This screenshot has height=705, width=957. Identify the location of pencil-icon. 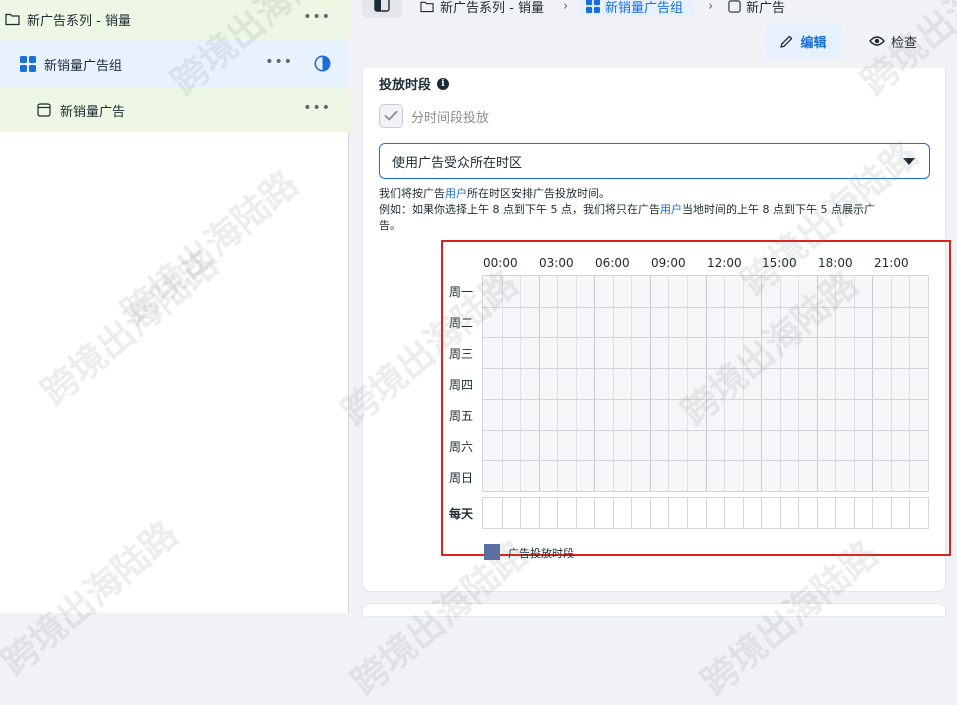
(786, 41).